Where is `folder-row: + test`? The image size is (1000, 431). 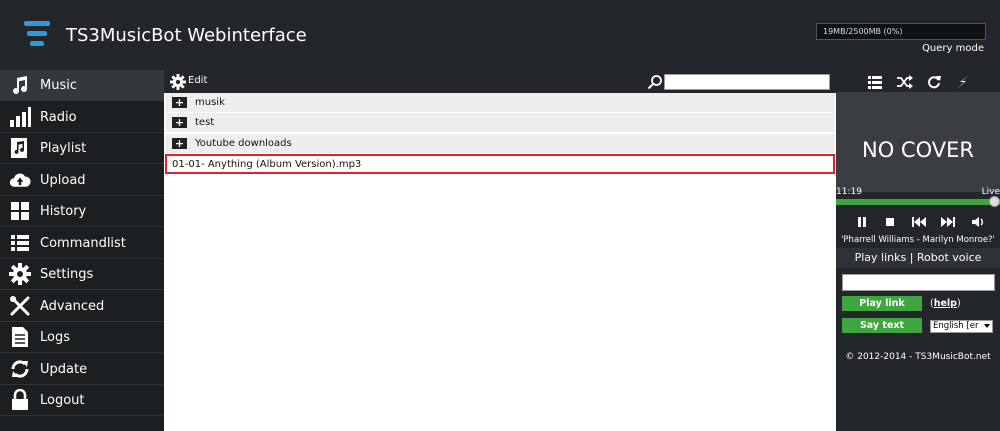 folder-row: + test is located at coordinates (500, 123).